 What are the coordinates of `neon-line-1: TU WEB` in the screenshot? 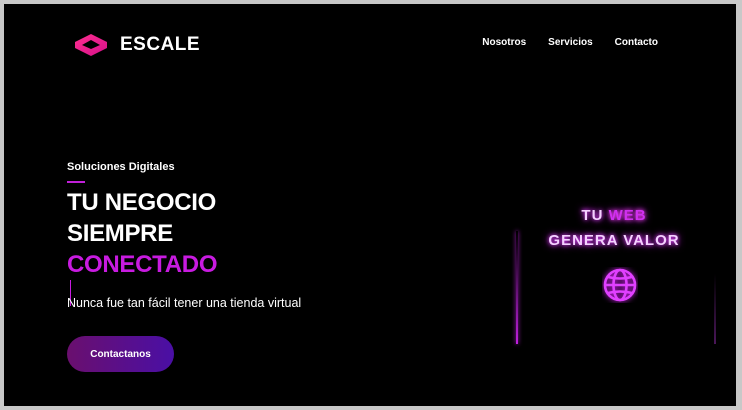 It's located at (614, 215).